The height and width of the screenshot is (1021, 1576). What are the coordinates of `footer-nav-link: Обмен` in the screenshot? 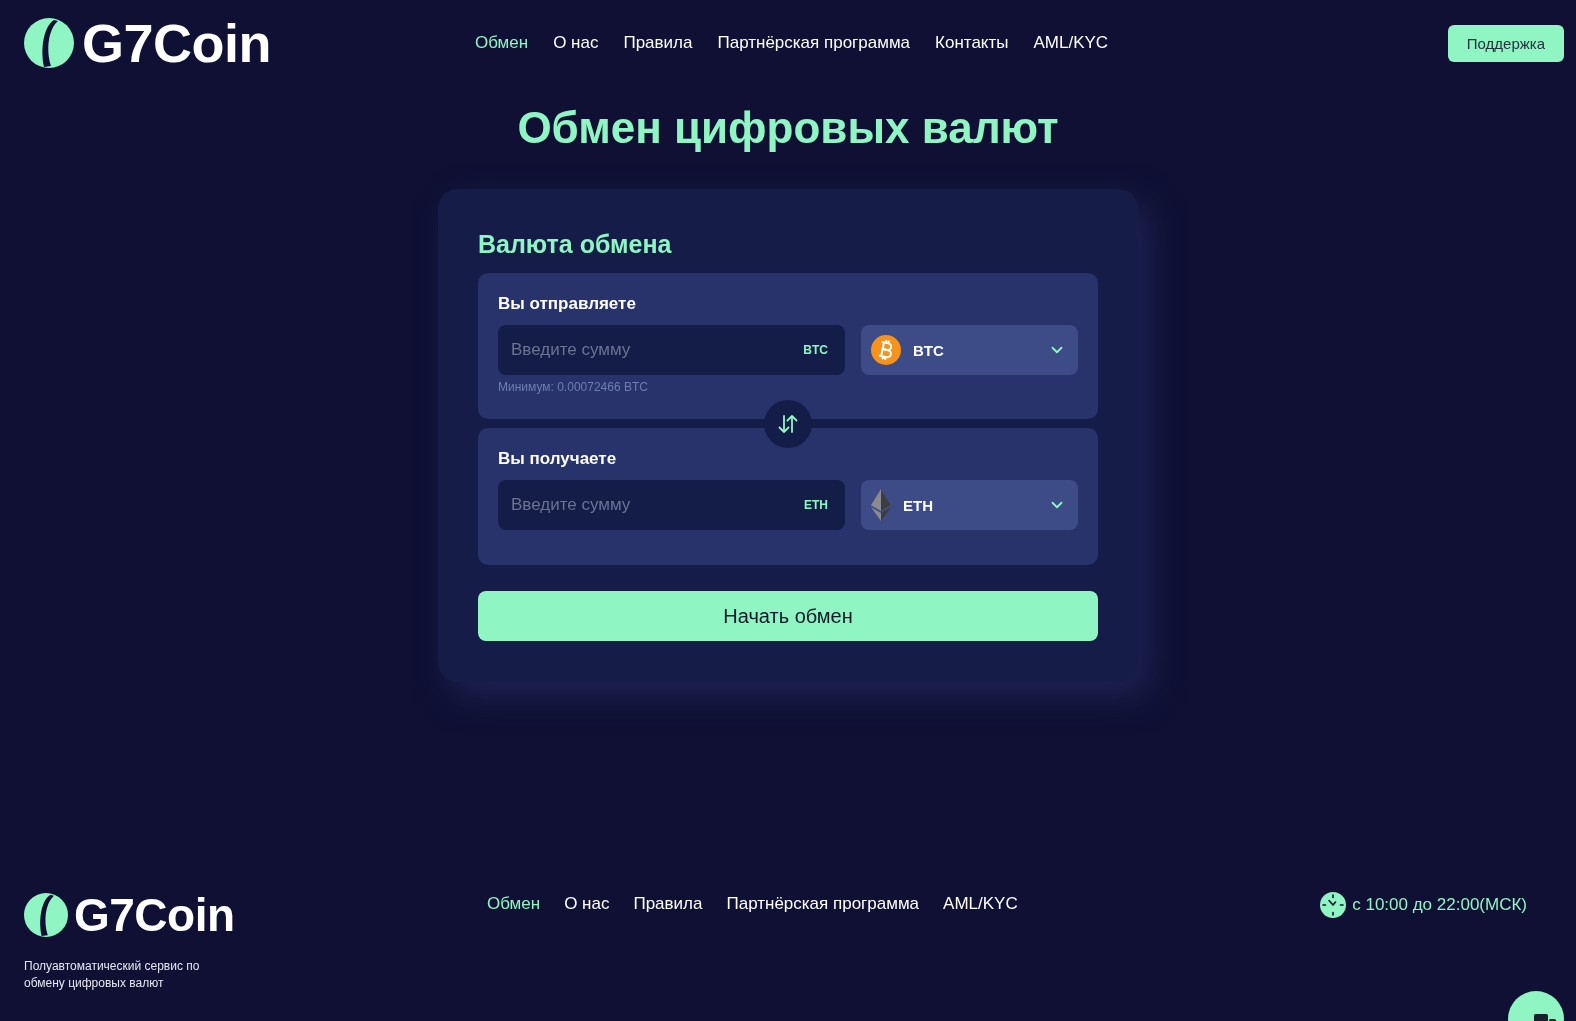 It's located at (514, 904).